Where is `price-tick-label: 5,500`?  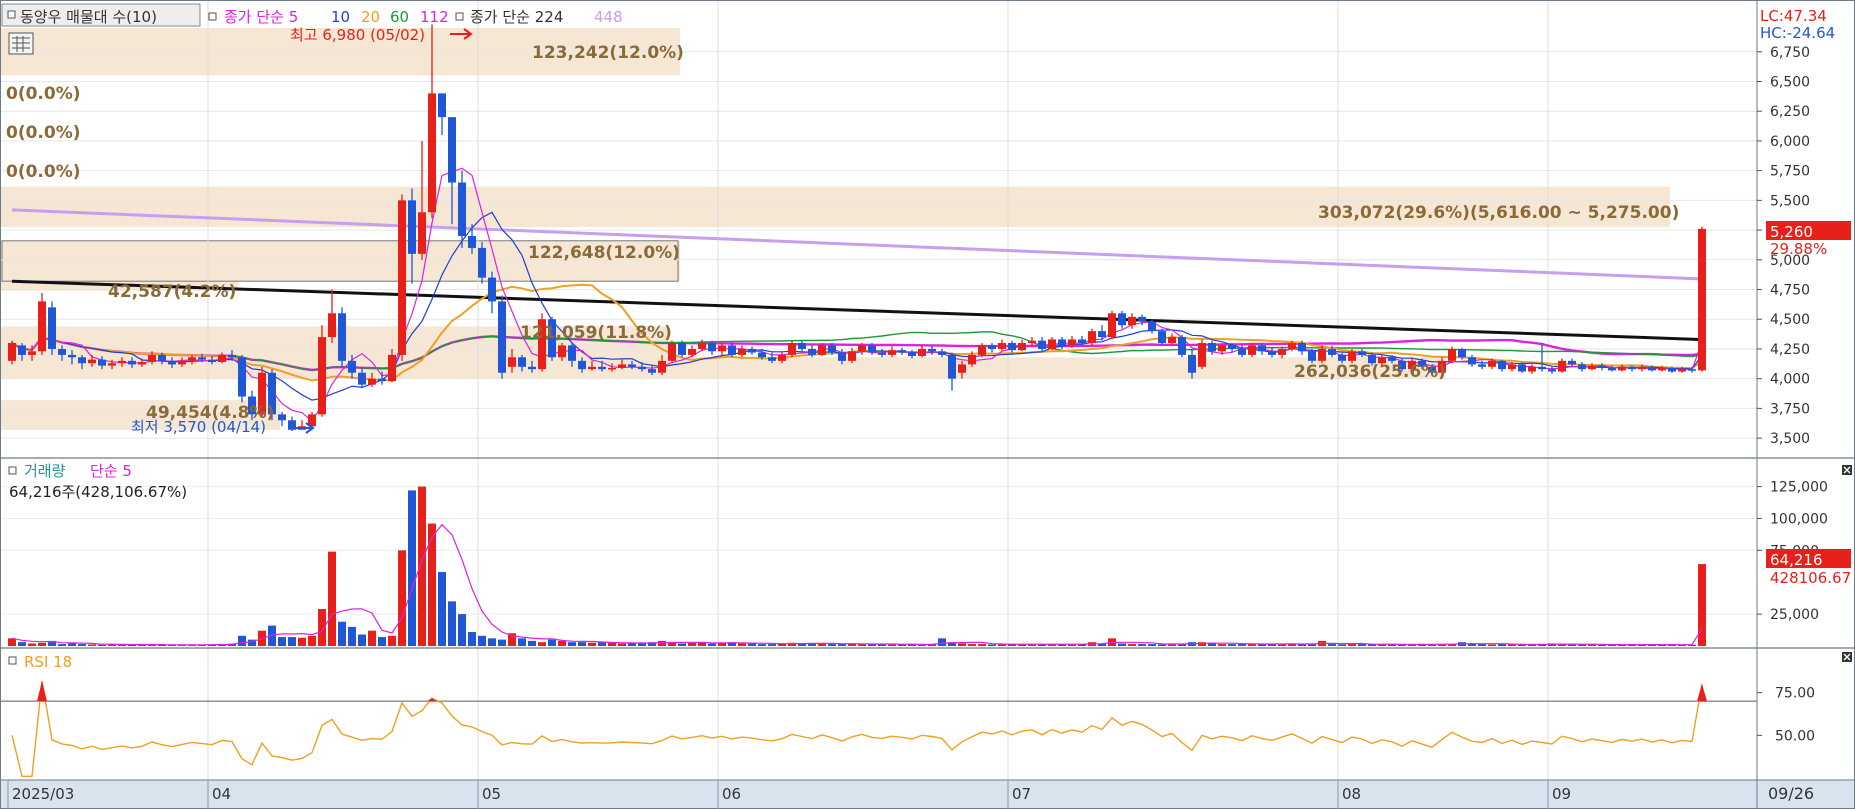
price-tick-label: 5,500 is located at coordinates (1790, 201).